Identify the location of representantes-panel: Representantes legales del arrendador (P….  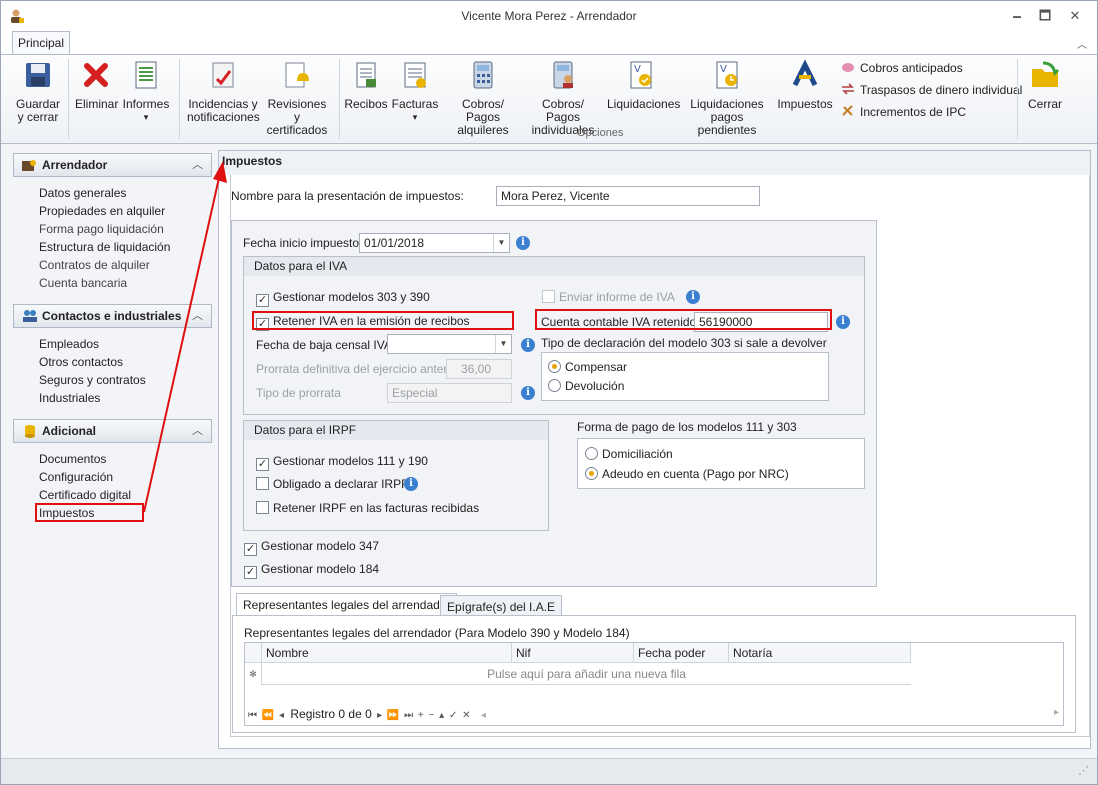
(654, 674).